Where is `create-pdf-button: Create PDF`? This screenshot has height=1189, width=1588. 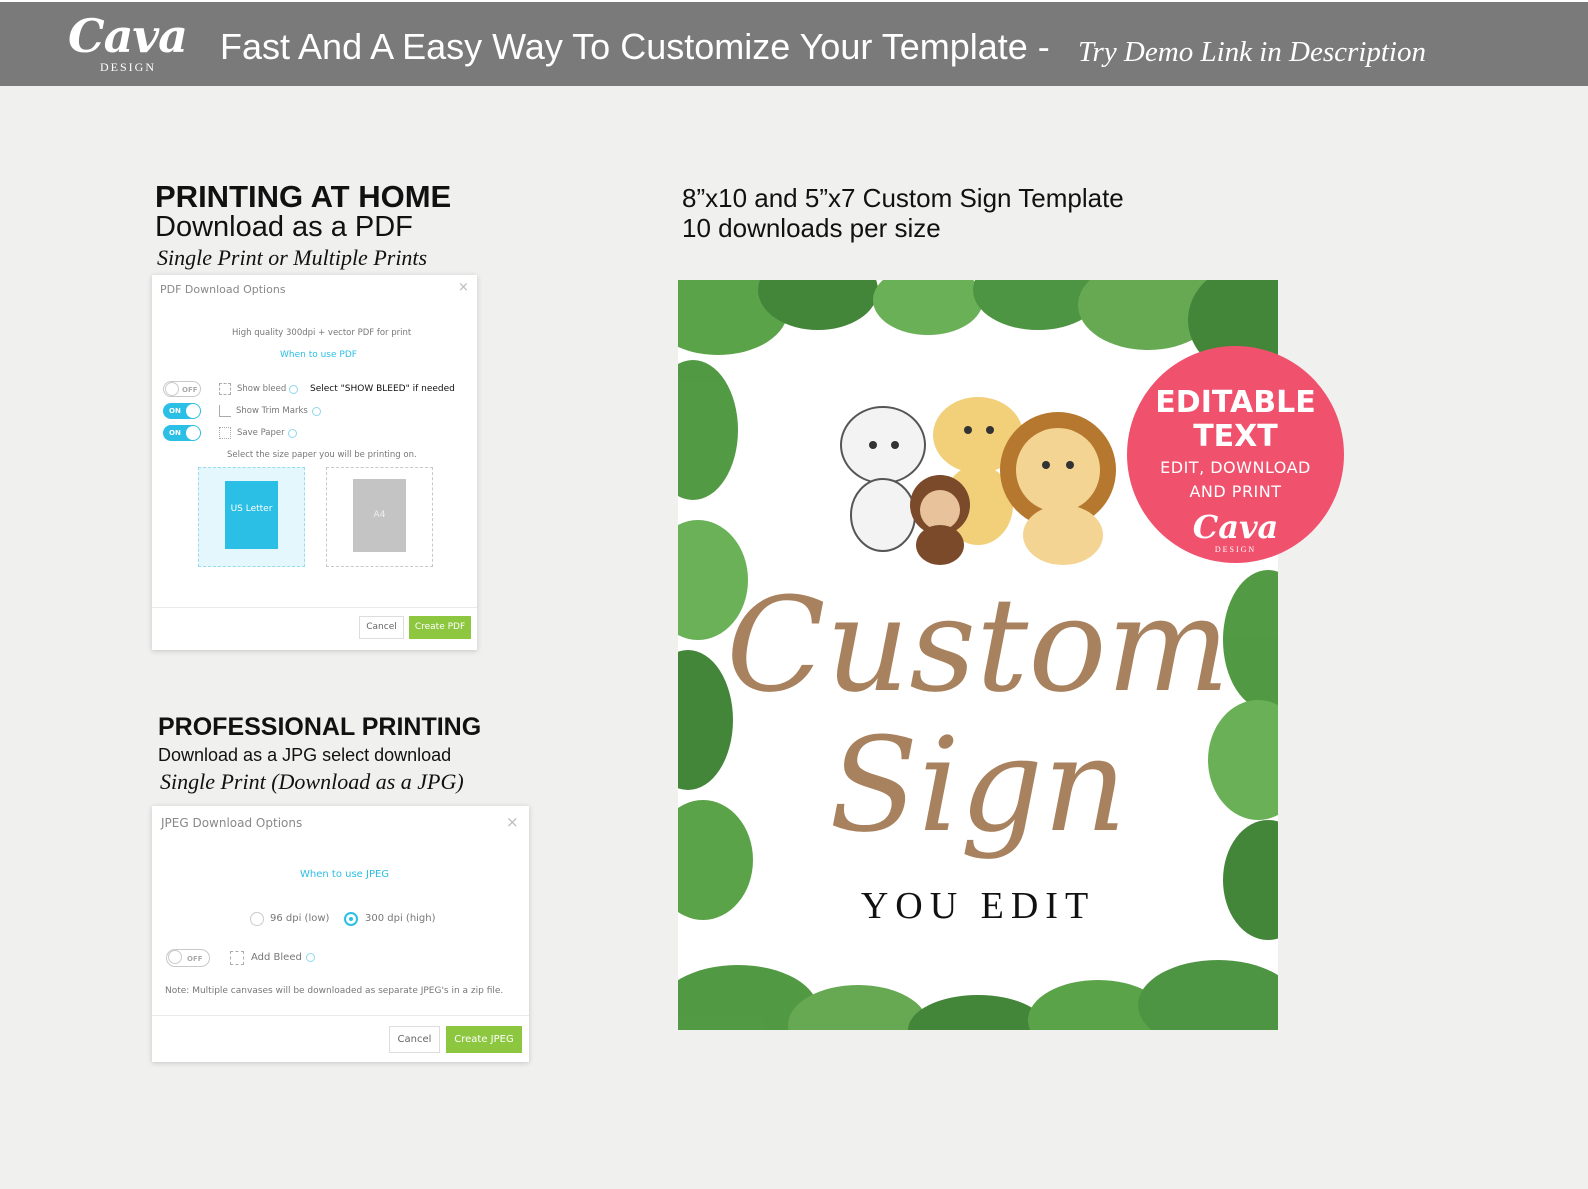 create-pdf-button: Create PDF is located at coordinates (440, 627).